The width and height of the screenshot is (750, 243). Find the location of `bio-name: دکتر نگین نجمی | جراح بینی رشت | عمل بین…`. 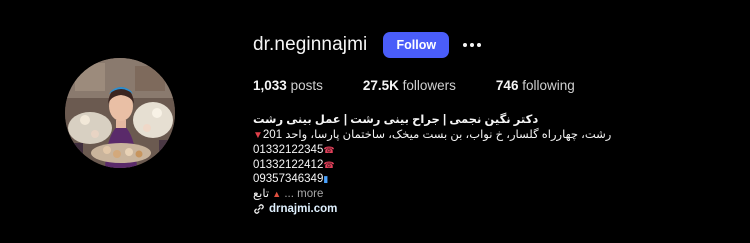

bio-name: دکتر نگین نجمی | جراح بینی رشت | عمل بین… is located at coordinates (396, 120).